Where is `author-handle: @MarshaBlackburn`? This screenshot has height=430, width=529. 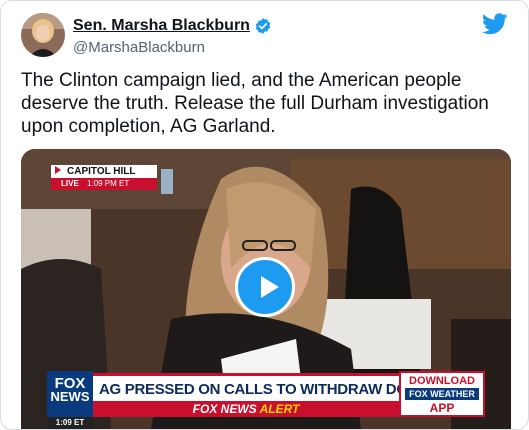 author-handle: @MarshaBlackburn is located at coordinates (139, 47).